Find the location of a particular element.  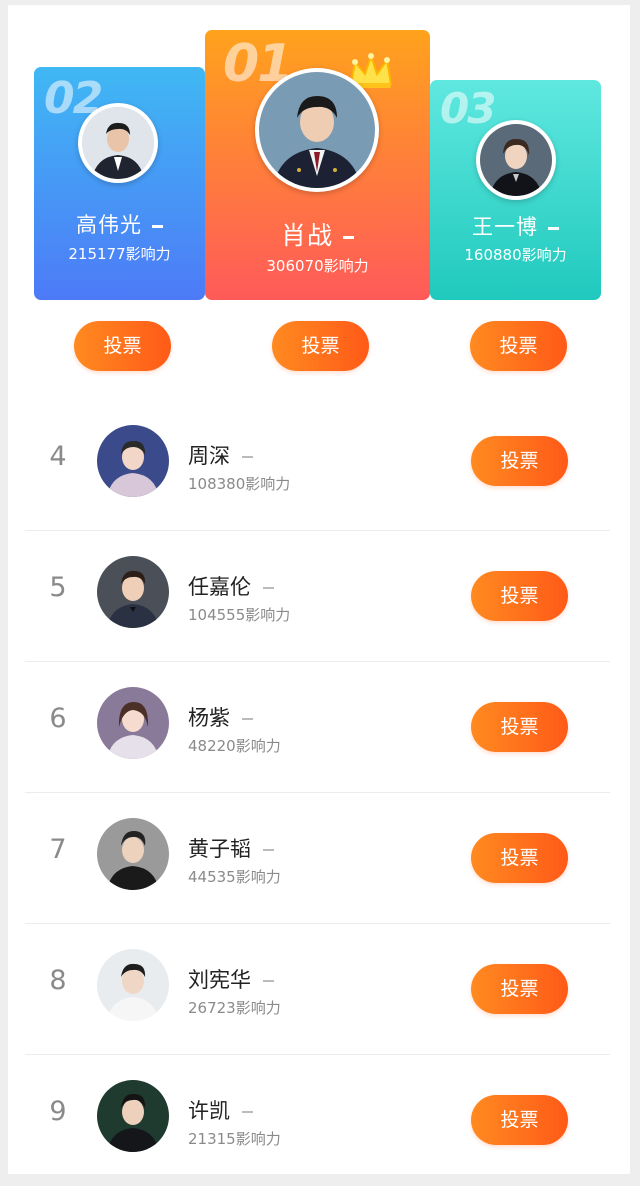

podium-score: 306070影响力 is located at coordinates (317, 266).